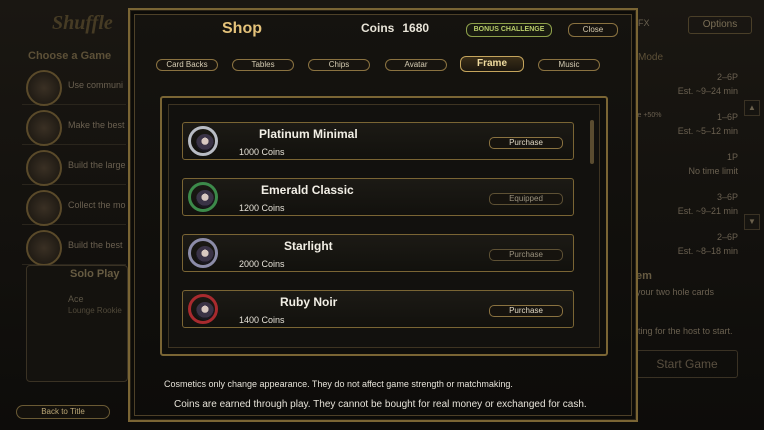 Image resolution: width=764 pixels, height=430 pixels. What do you see at coordinates (63, 412) in the screenshot?
I see `back-to-title-button: Back to Title` at bounding box center [63, 412].